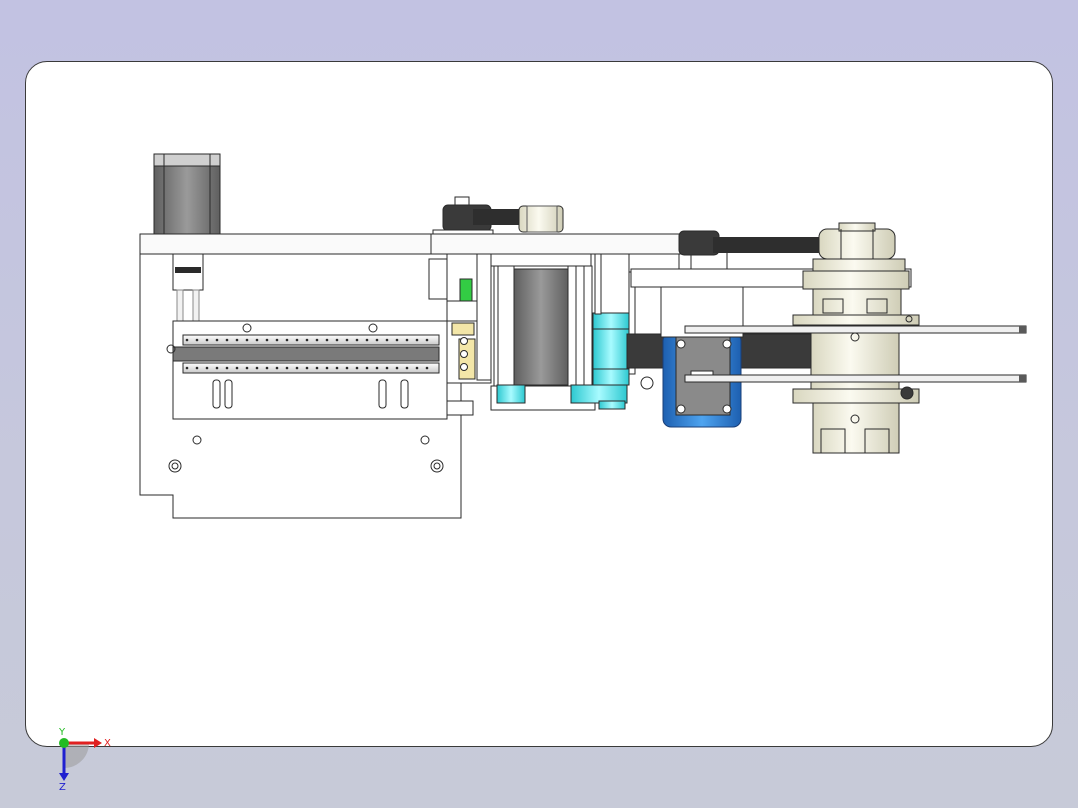 Image resolution: width=1078 pixels, height=808 pixels. I want to click on linear-slide, so click(307, 370).